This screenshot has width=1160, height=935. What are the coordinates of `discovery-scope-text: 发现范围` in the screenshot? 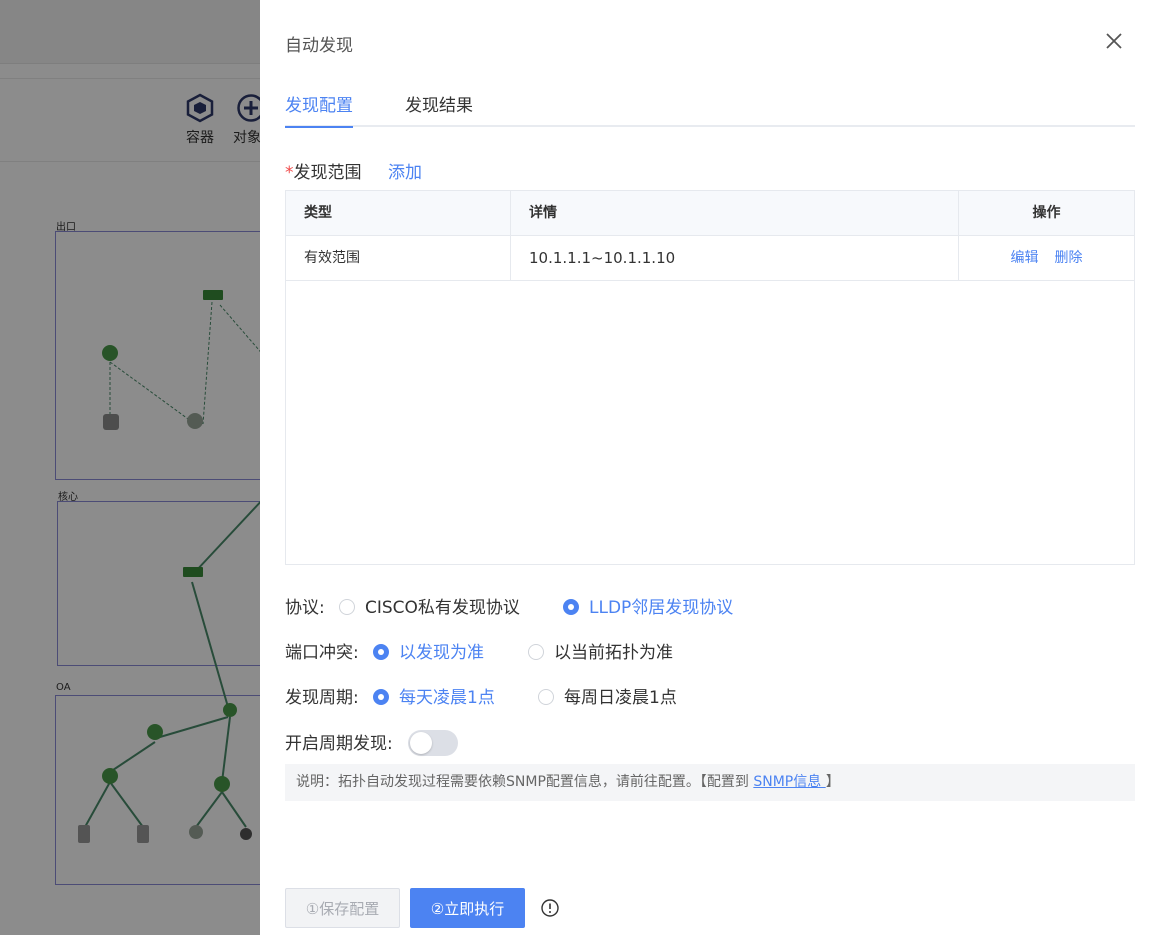 It's located at (327, 173).